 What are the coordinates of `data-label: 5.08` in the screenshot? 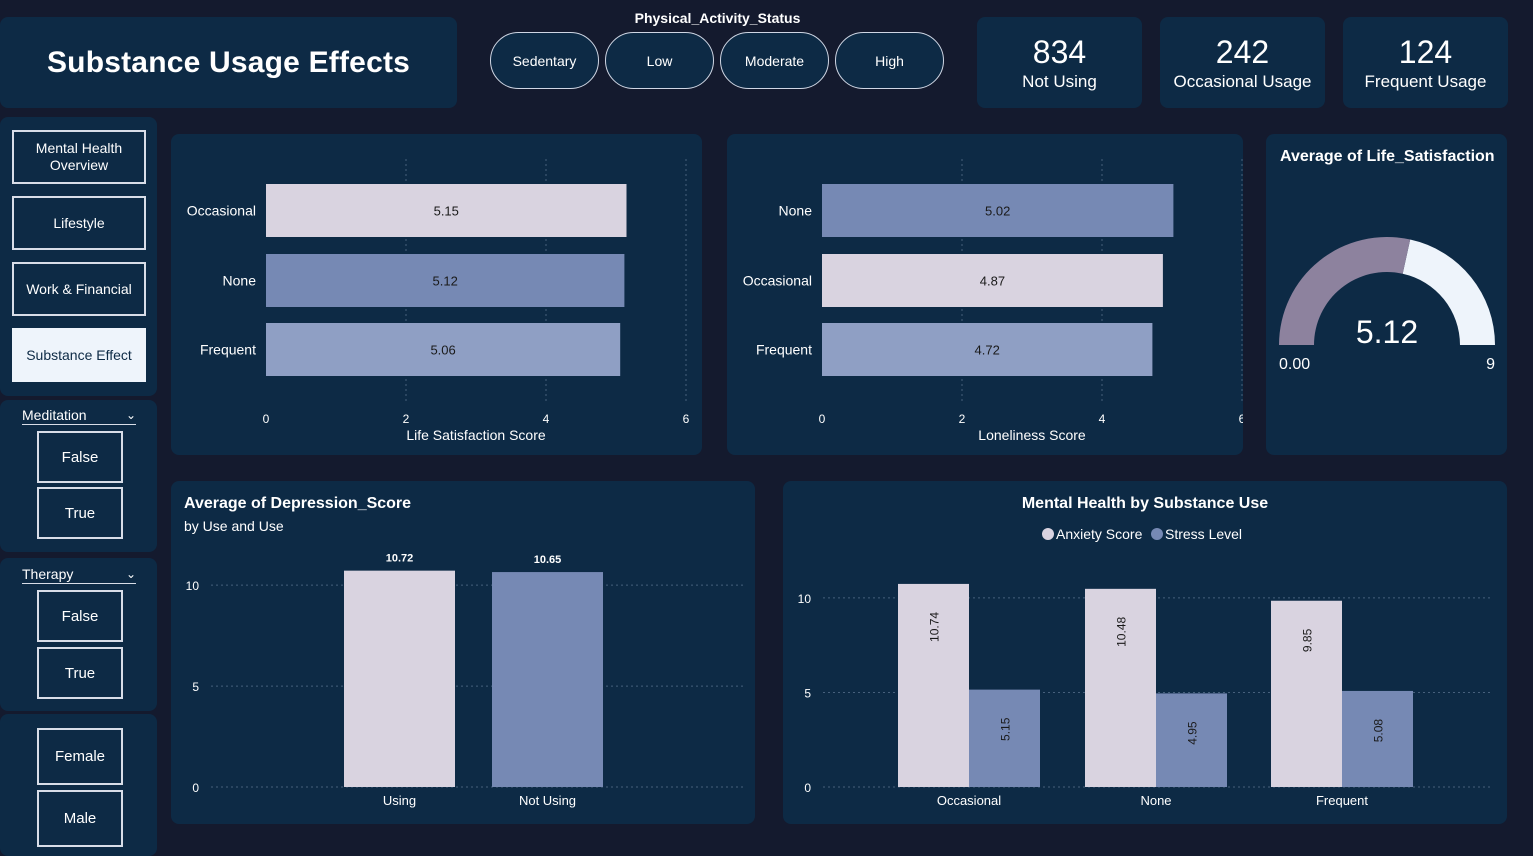 It's located at (1379, 731).